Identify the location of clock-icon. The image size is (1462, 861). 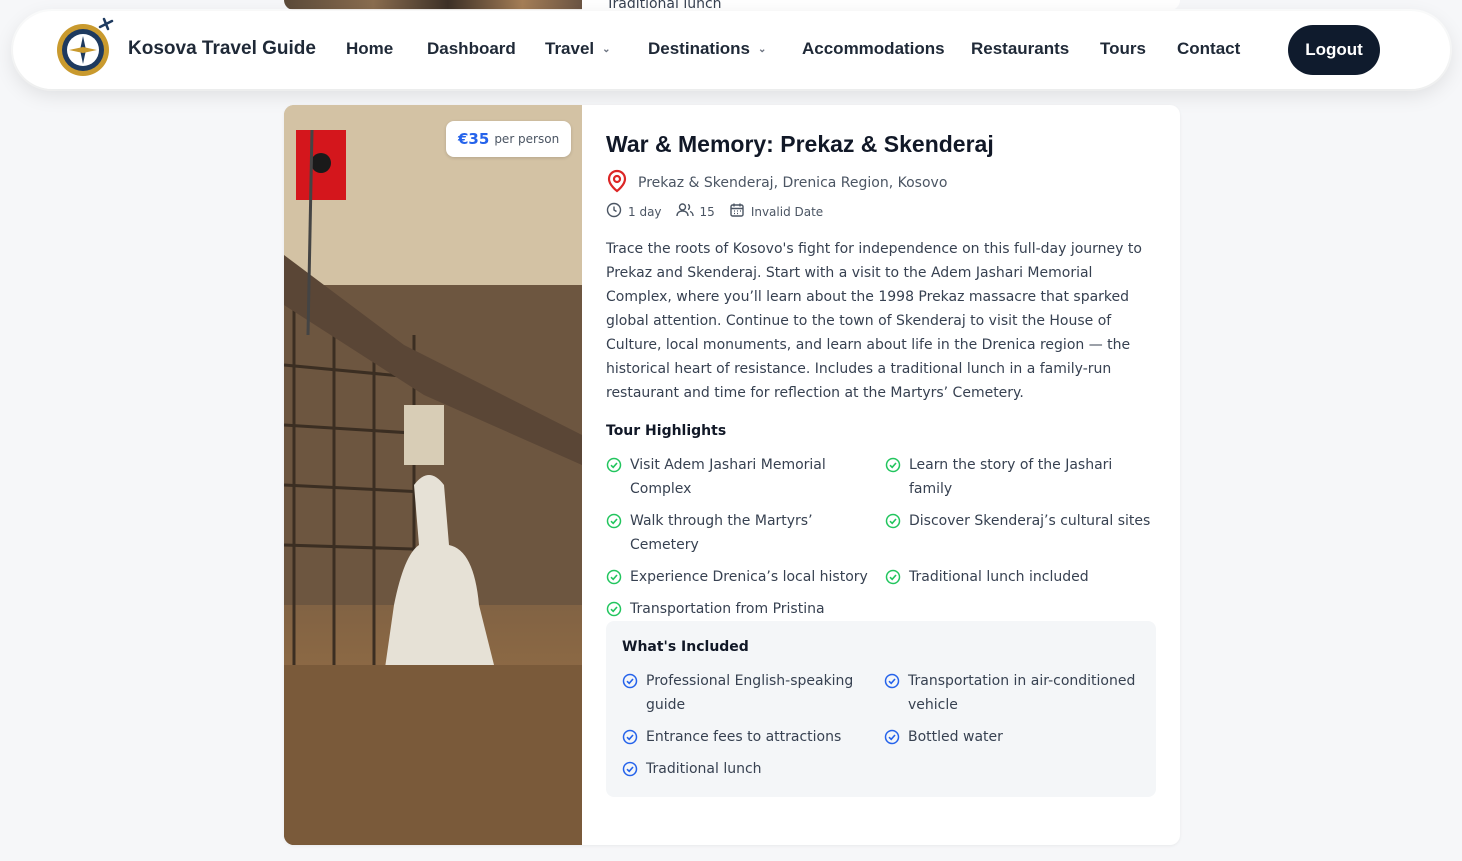
(614, 211).